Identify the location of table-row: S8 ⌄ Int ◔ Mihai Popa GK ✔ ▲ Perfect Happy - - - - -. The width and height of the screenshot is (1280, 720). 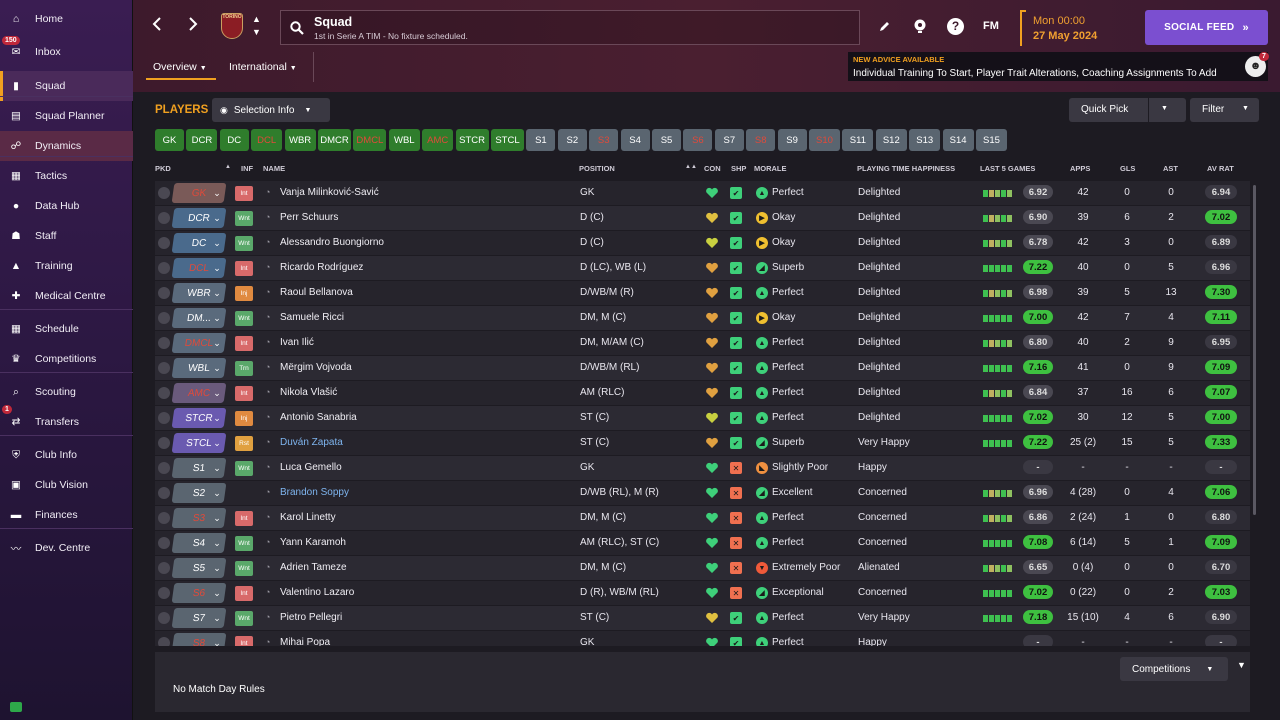
(702, 638).